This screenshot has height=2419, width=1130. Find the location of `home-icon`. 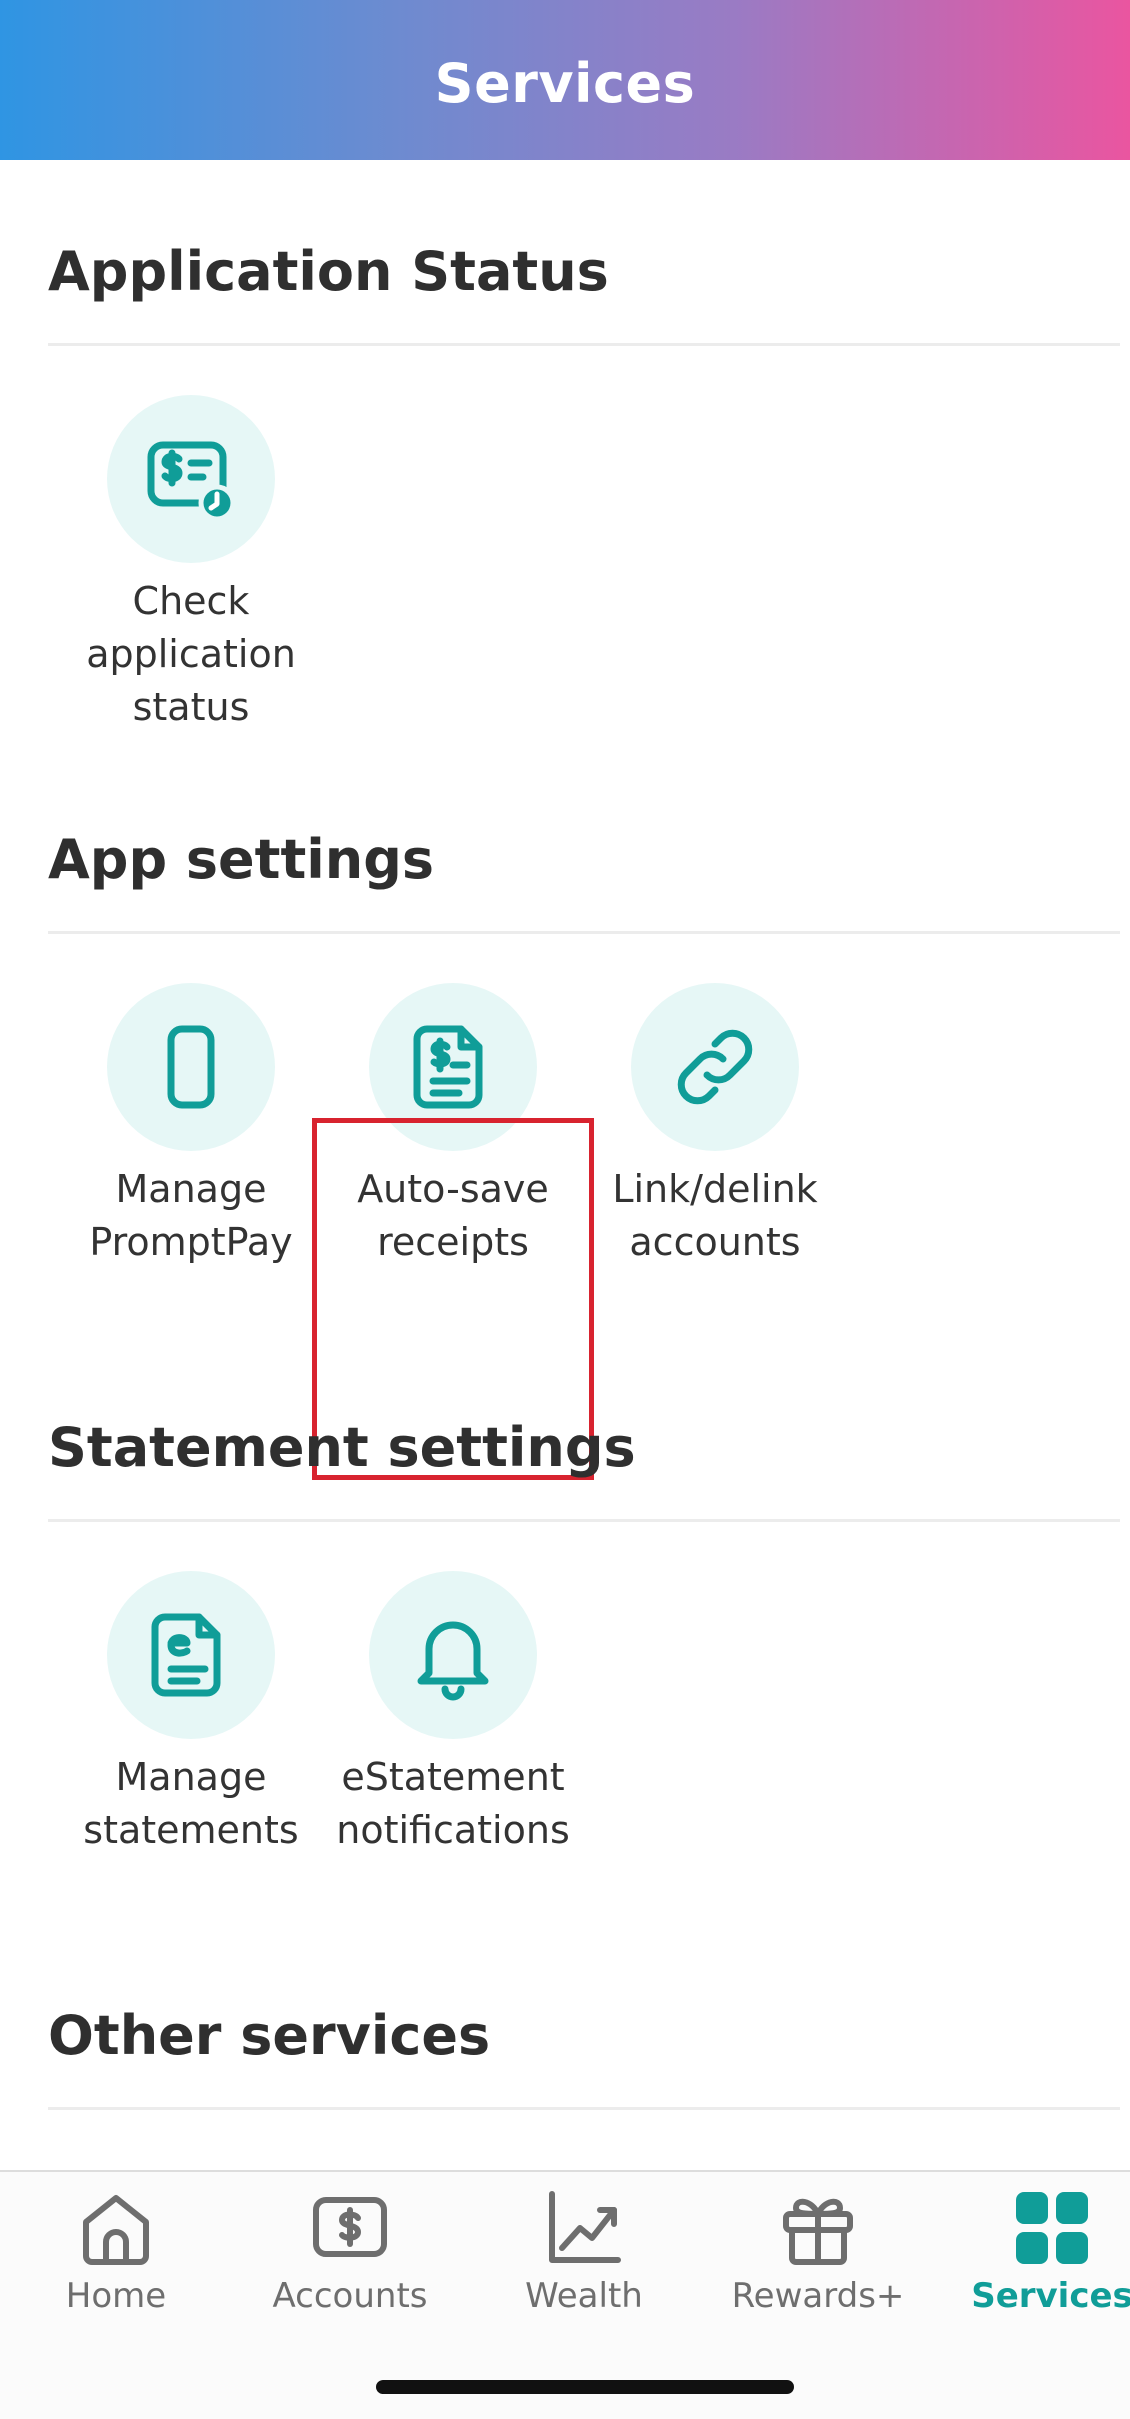

home-icon is located at coordinates (116, 2230).